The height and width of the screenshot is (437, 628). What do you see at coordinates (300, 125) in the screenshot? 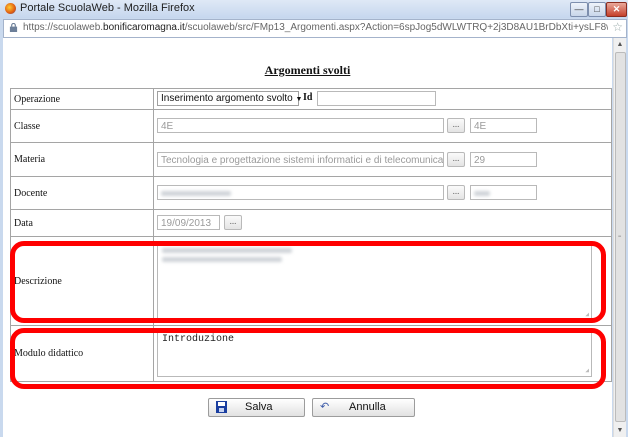
I see `classe-input: 4E` at bounding box center [300, 125].